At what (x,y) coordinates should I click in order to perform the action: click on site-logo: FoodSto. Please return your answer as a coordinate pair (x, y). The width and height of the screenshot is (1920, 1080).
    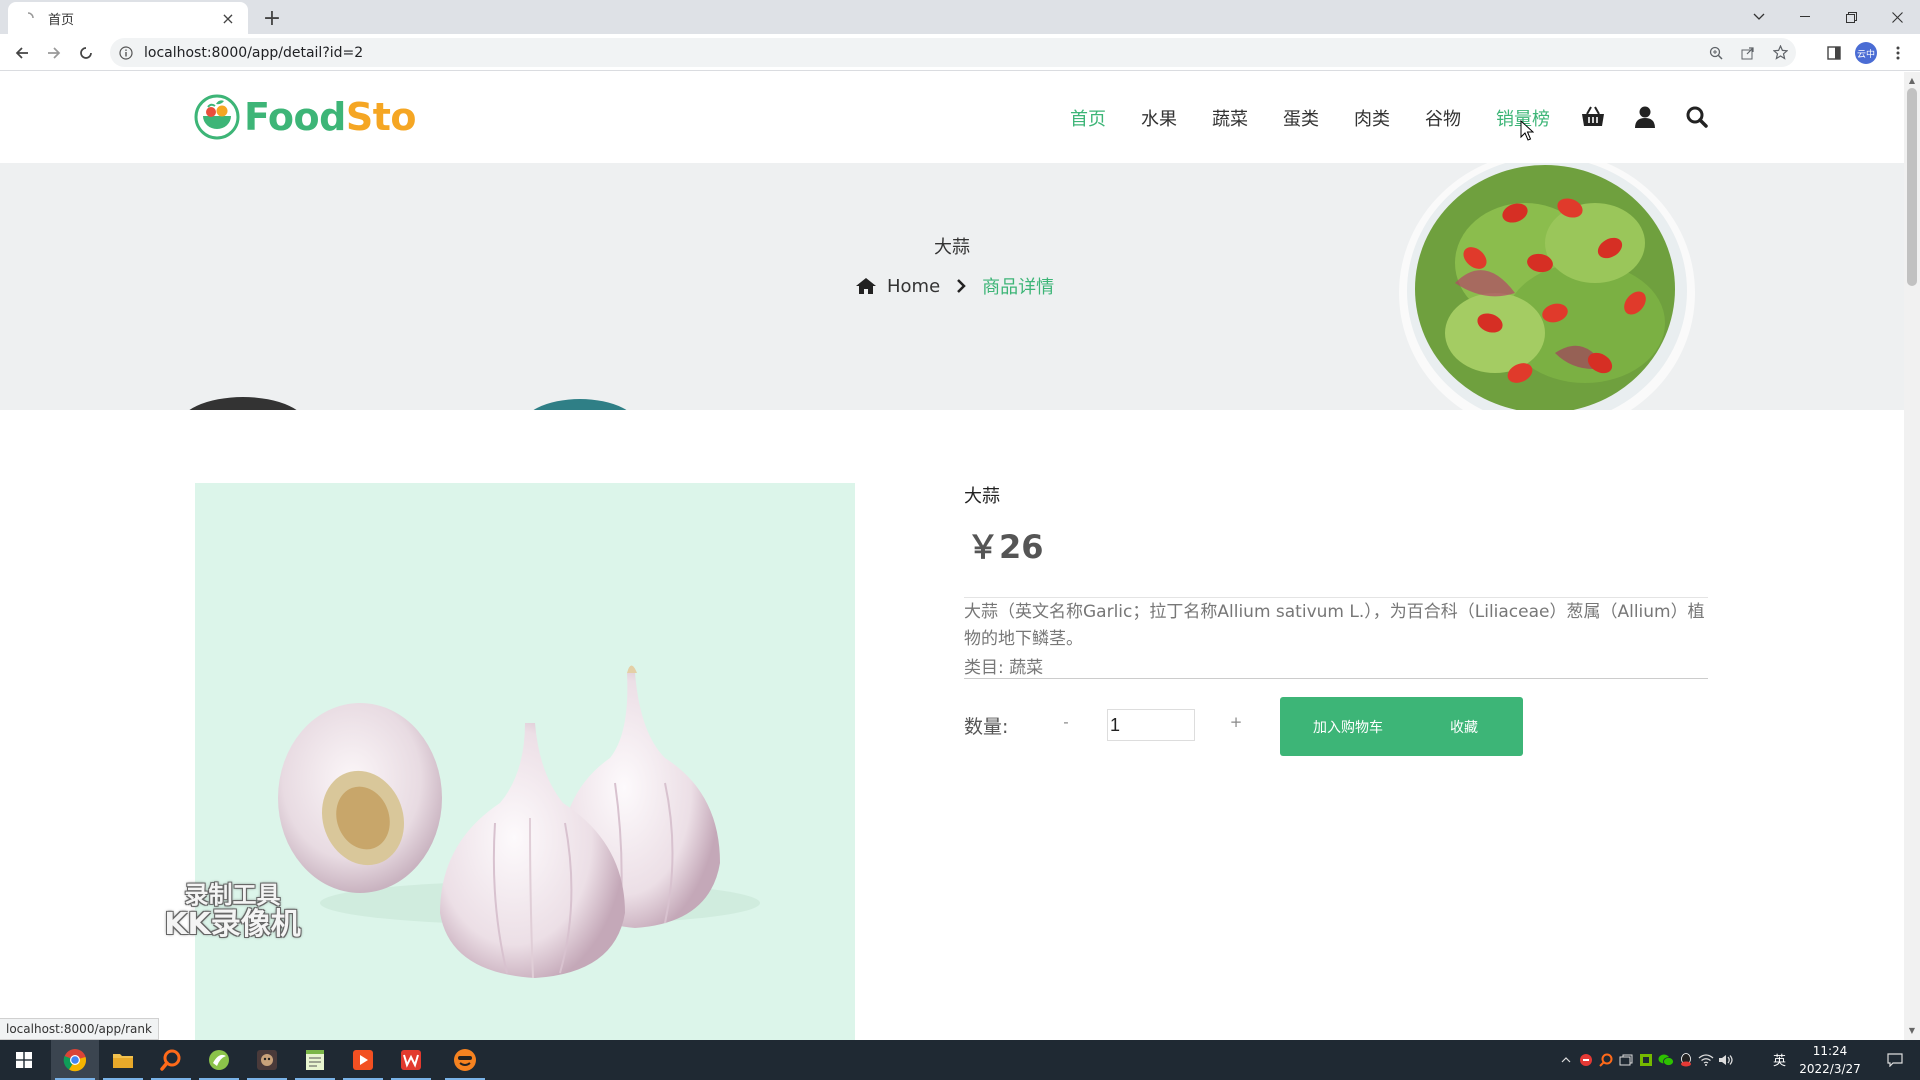
    Looking at the image, I should click on (305, 117).